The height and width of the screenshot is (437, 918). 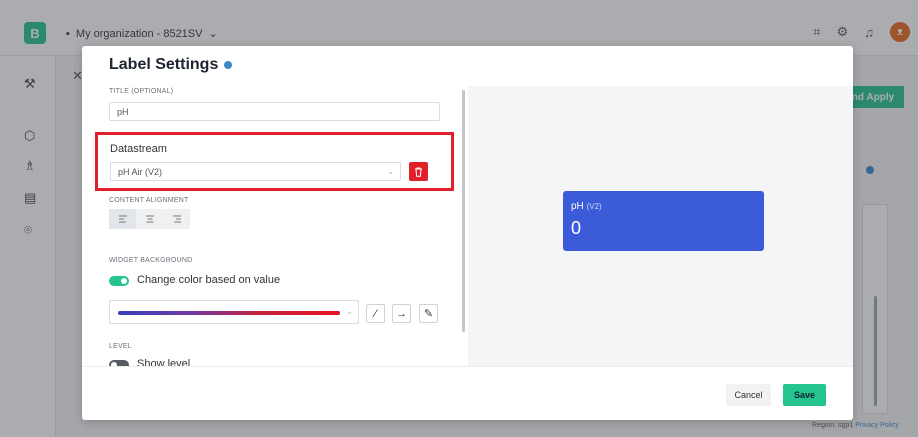 I want to click on datastream-value: pH Air (V2), so click(x=140, y=172).